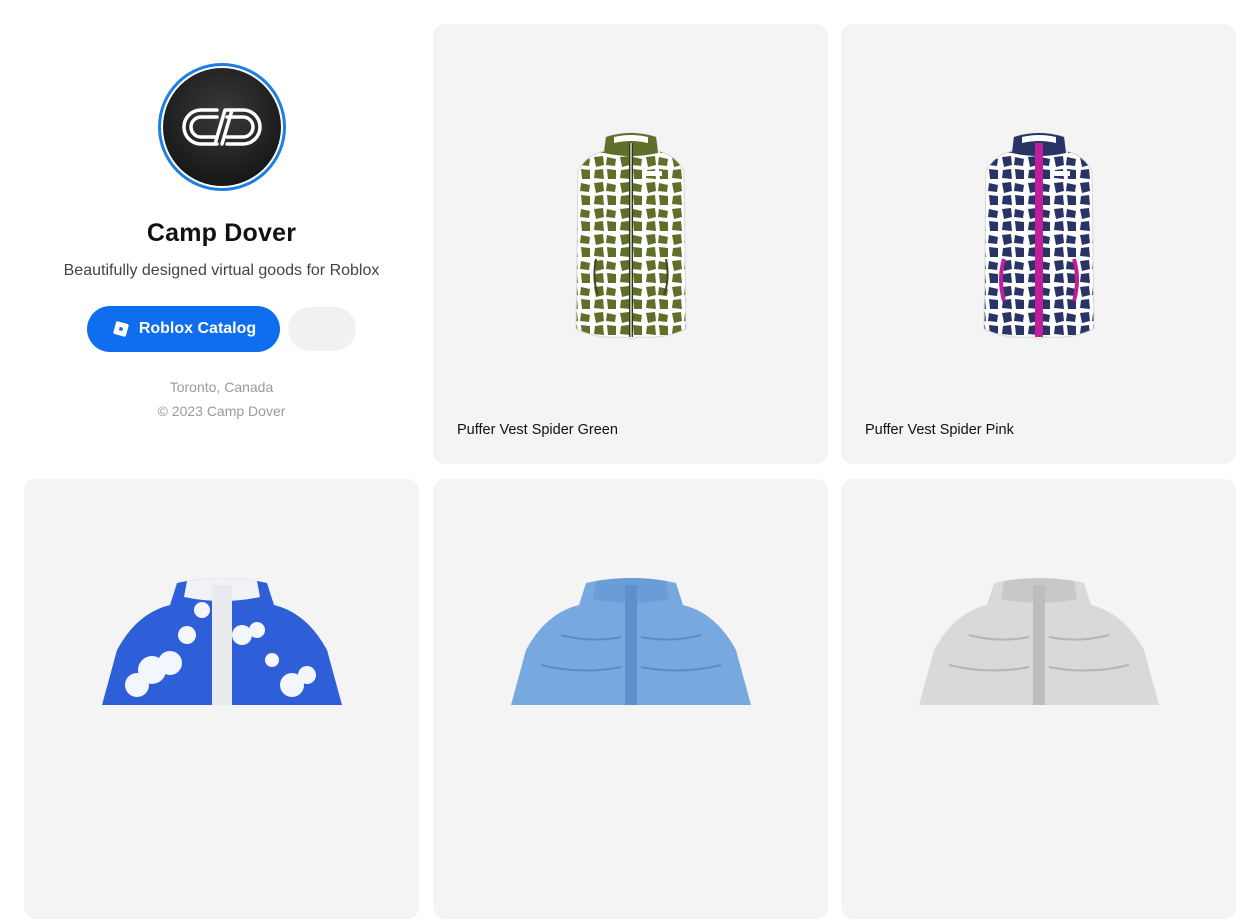  I want to click on brand-logo, so click(221, 127).